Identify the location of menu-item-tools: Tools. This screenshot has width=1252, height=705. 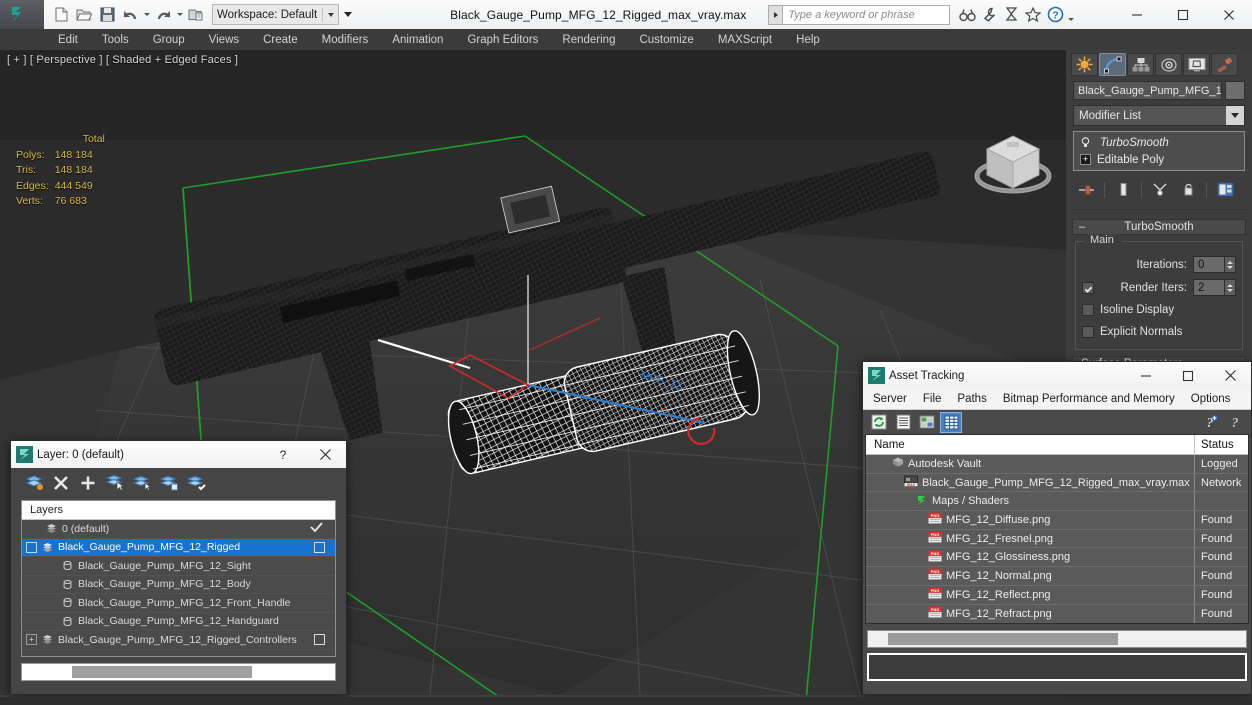
(115, 39).